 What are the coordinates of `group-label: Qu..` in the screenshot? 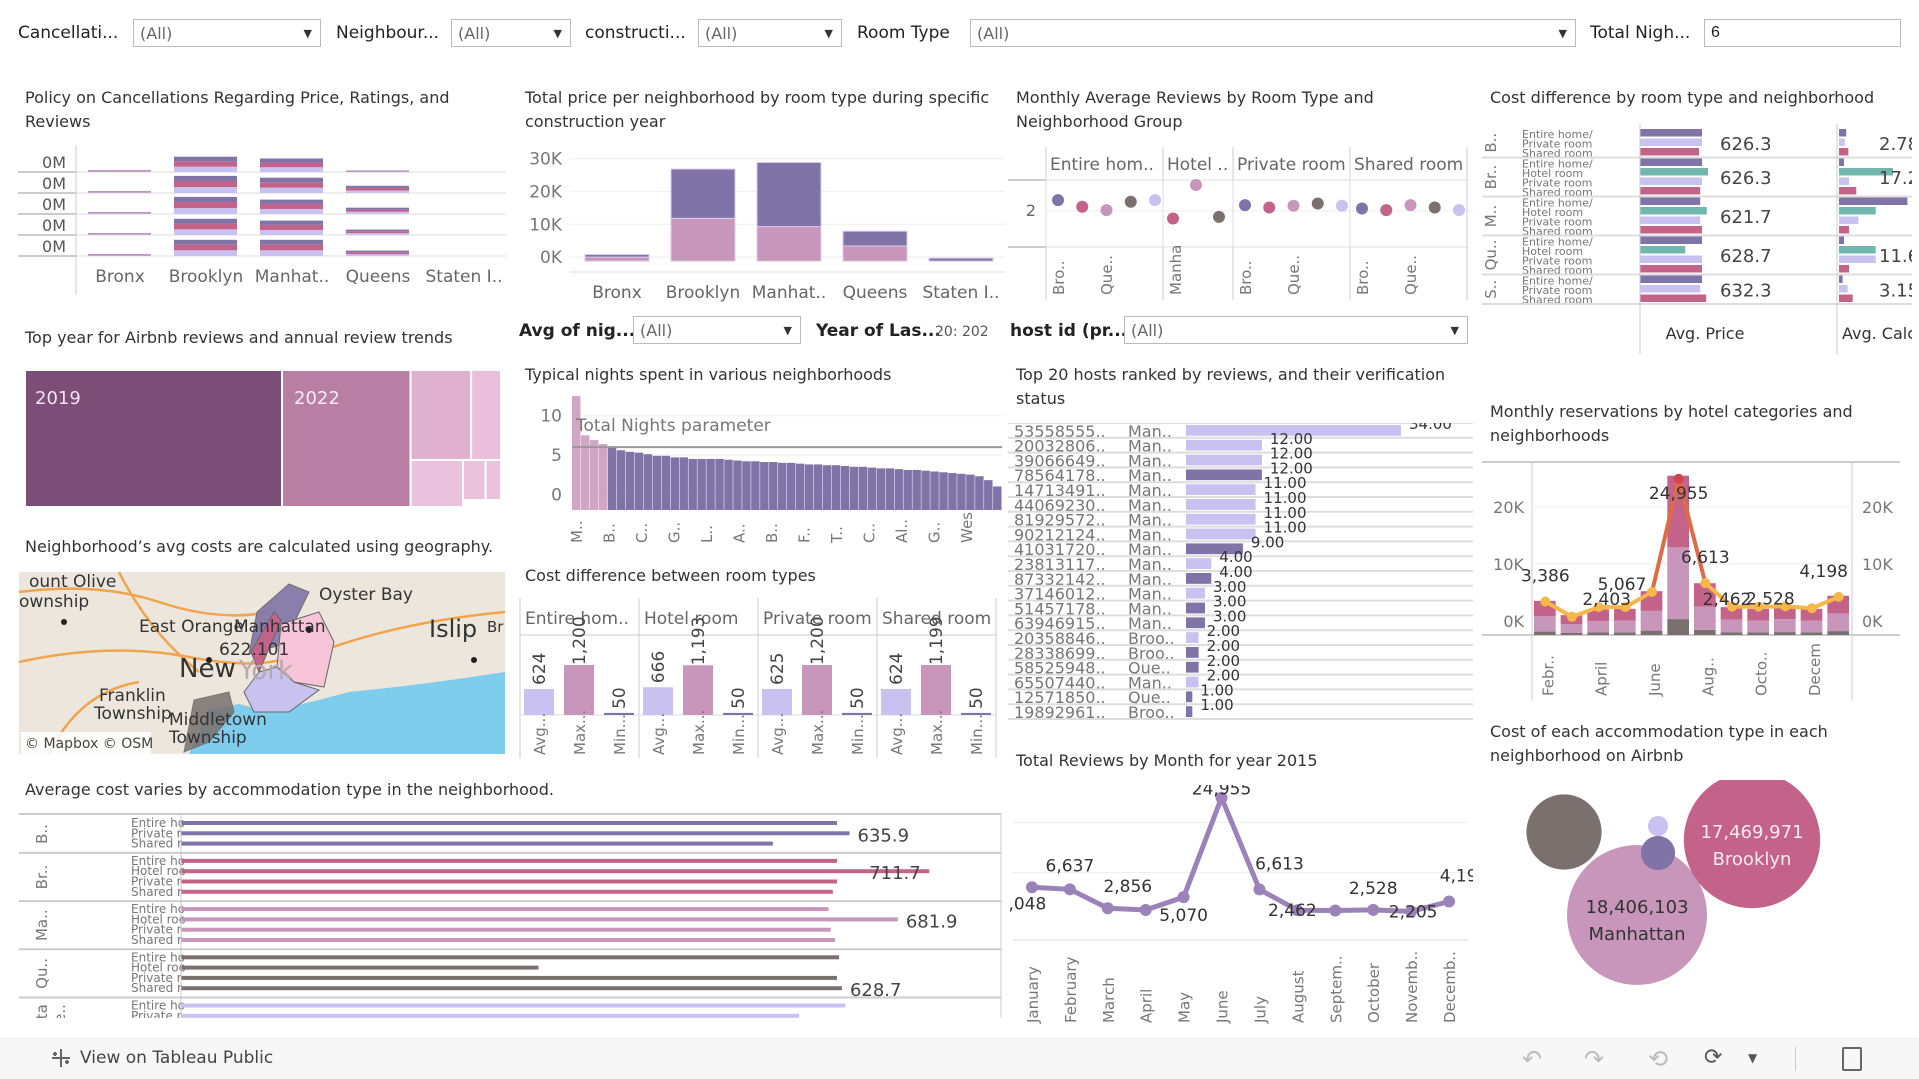 It's located at (42, 973).